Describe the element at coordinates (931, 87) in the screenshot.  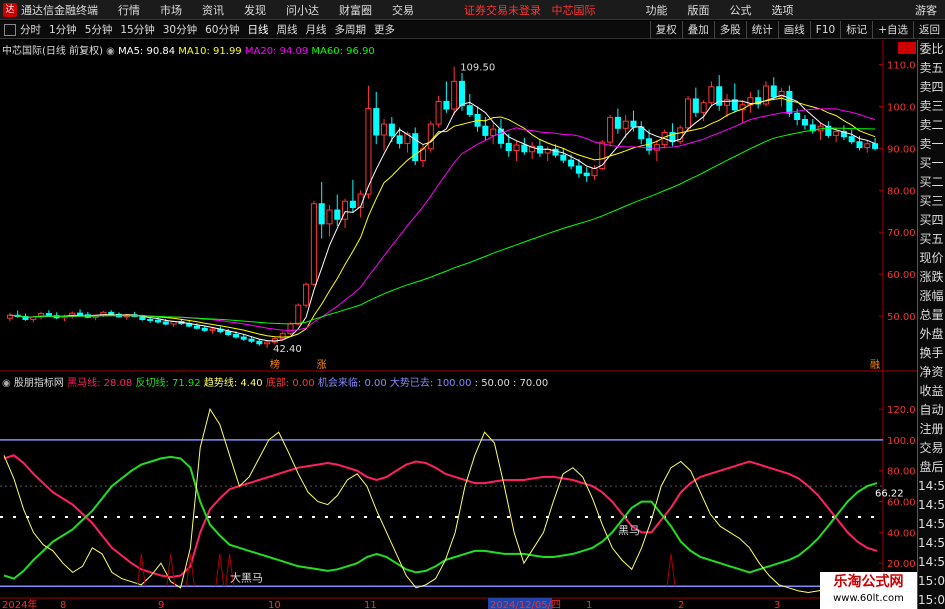
I see `sidebar-item-2: 卖四` at that location.